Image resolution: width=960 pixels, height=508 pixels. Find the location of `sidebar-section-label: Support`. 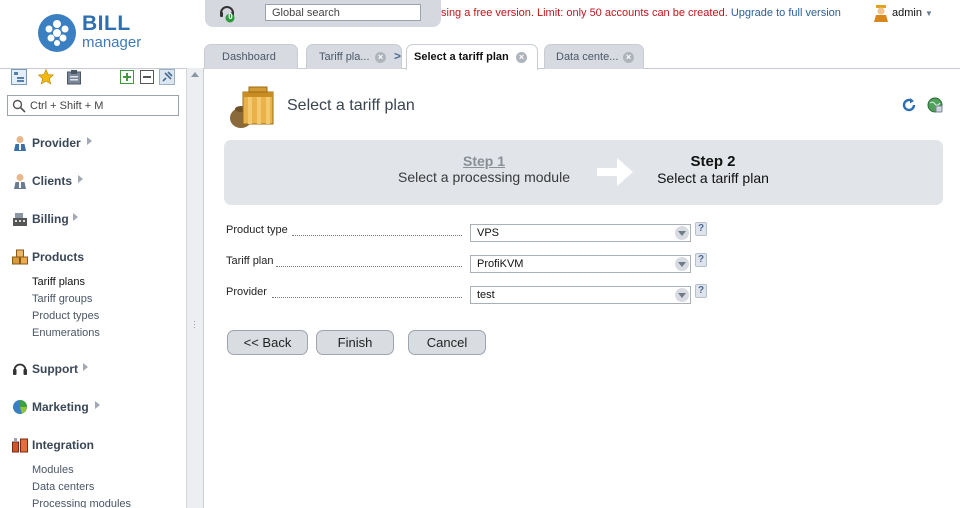

sidebar-section-label: Support is located at coordinates (55, 369).